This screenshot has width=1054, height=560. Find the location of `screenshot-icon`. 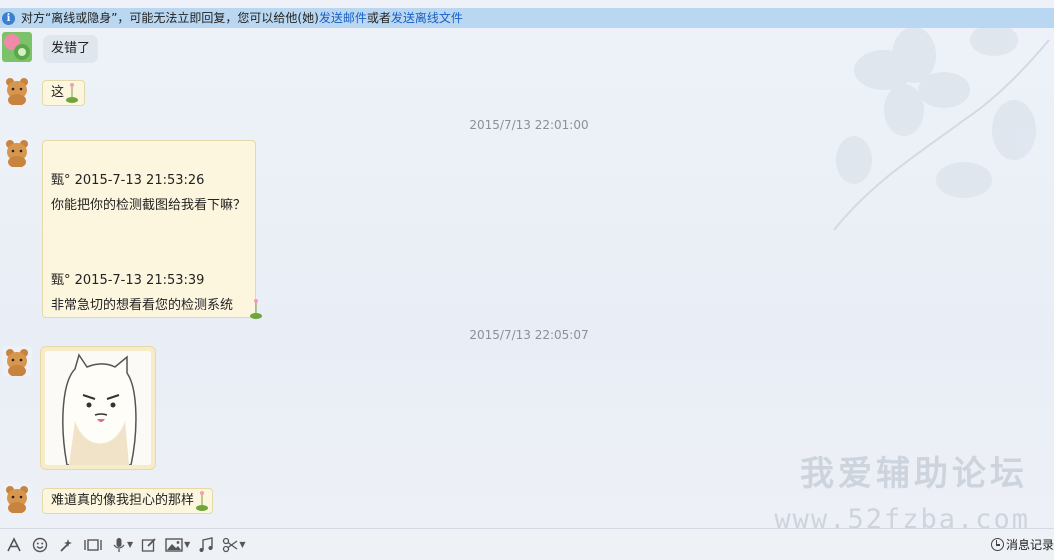

screenshot-icon is located at coordinates (93, 545).